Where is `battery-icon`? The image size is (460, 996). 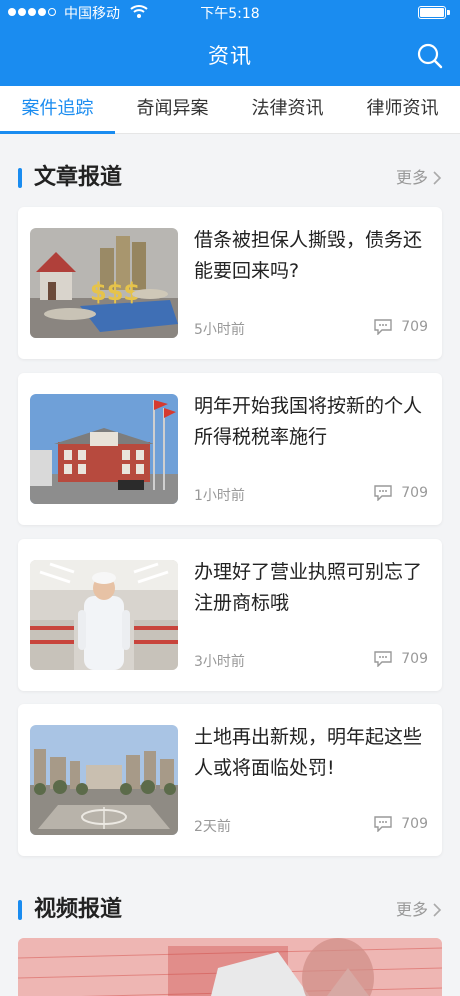 battery-icon is located at coordinates (434, 12).